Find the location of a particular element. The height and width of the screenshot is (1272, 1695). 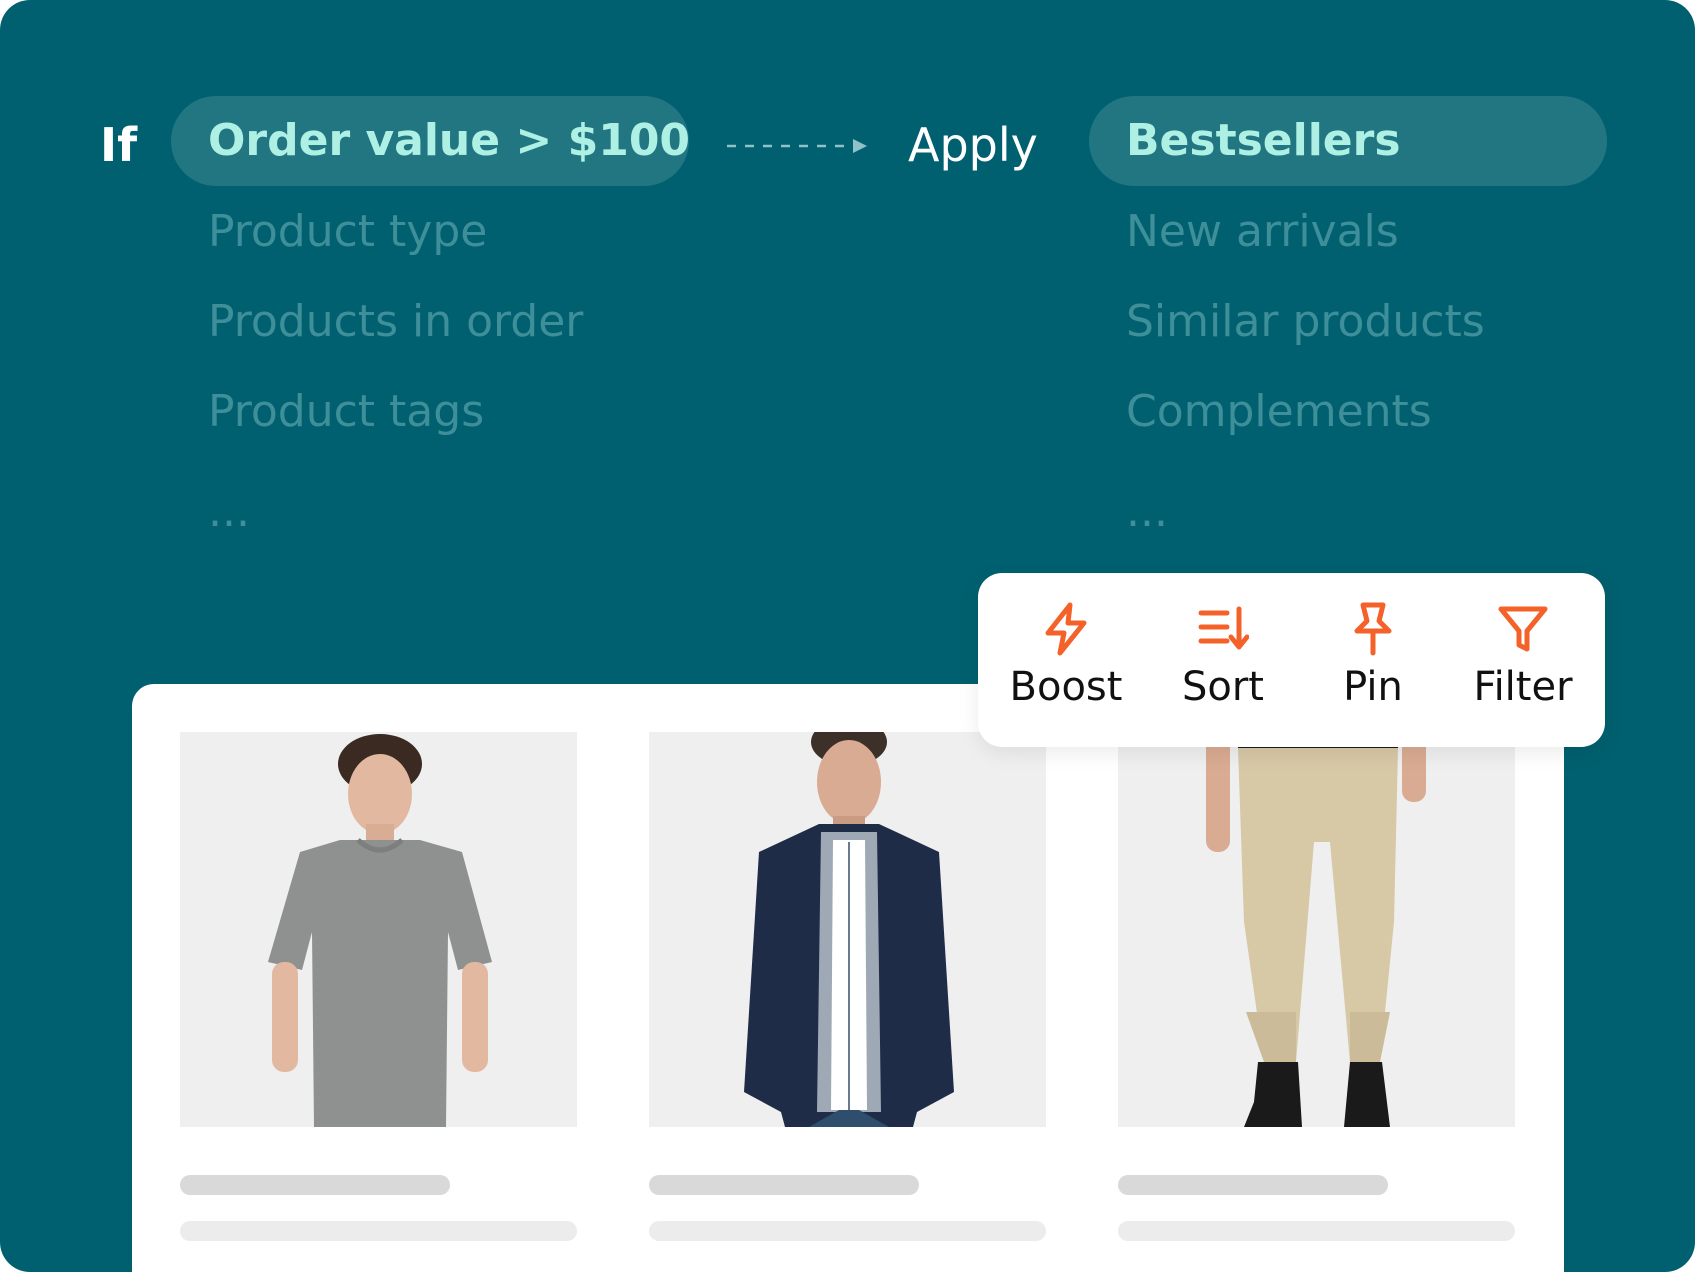

lightning-icon is located at coordinates (1066, 629).